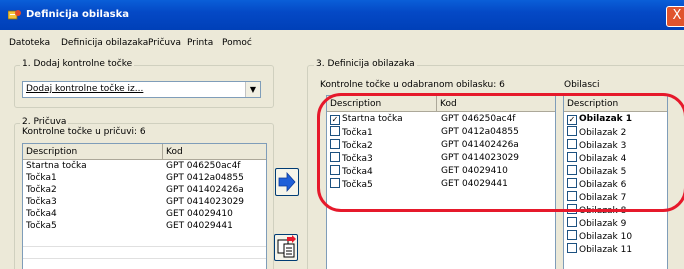  Describe the element at coordinates (164, 43) in the screenshot. I see `menu-pricuva: Pričuva` at that location.